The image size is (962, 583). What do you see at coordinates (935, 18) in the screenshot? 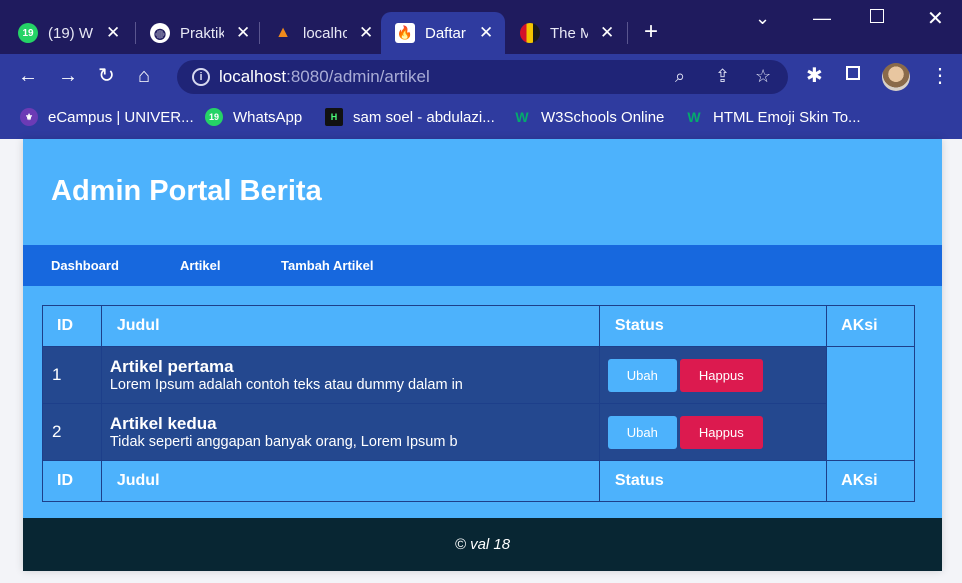
I see `close-window-icon: ✕` at bounding box center [935, 18].